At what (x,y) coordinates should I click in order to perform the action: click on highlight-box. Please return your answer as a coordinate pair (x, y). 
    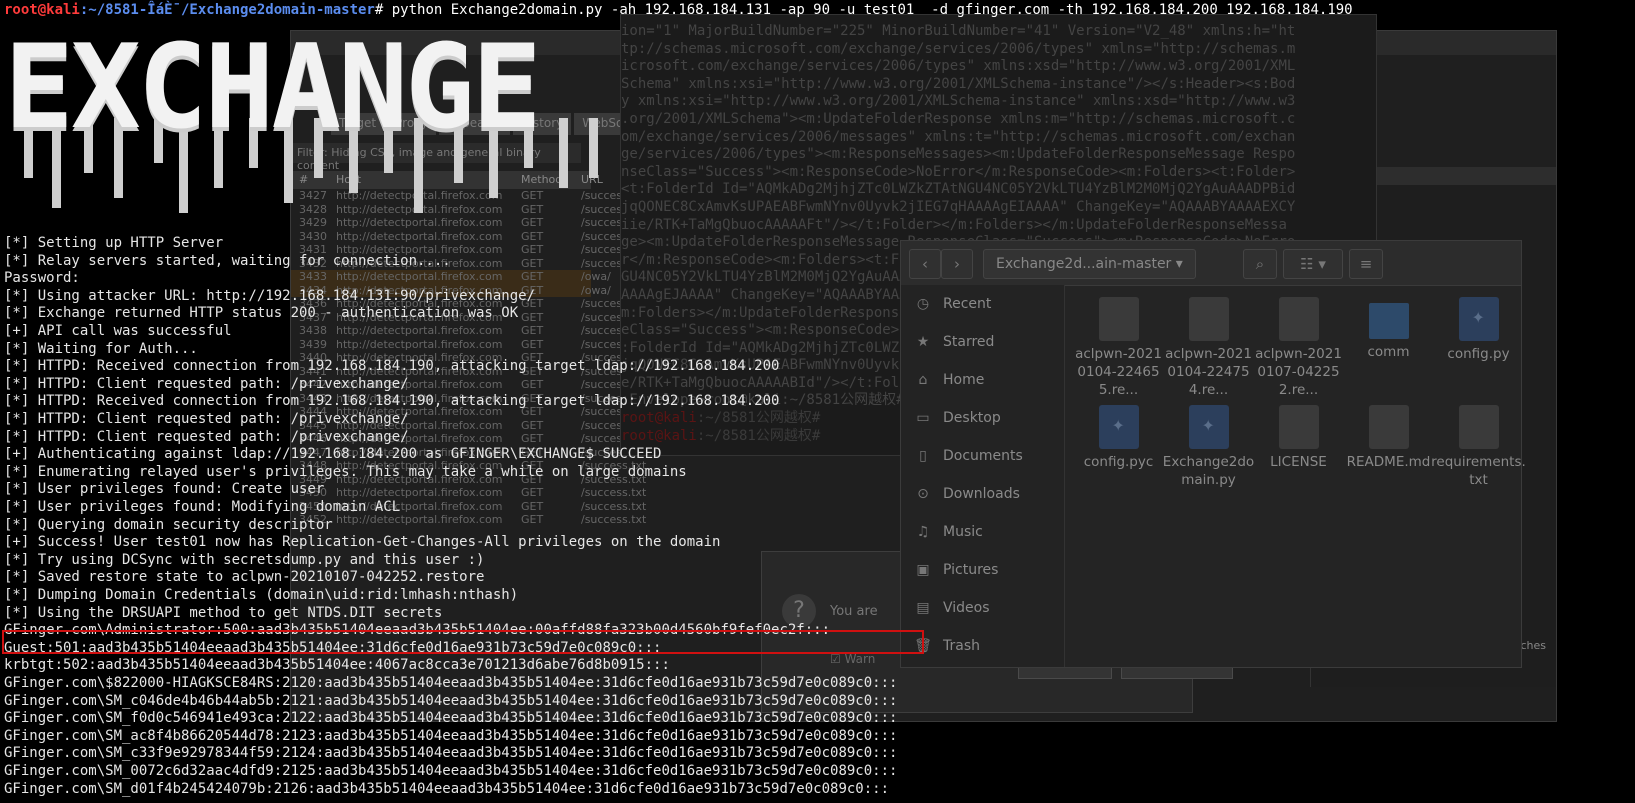
    Looking at the image, I should click on (463, 642).